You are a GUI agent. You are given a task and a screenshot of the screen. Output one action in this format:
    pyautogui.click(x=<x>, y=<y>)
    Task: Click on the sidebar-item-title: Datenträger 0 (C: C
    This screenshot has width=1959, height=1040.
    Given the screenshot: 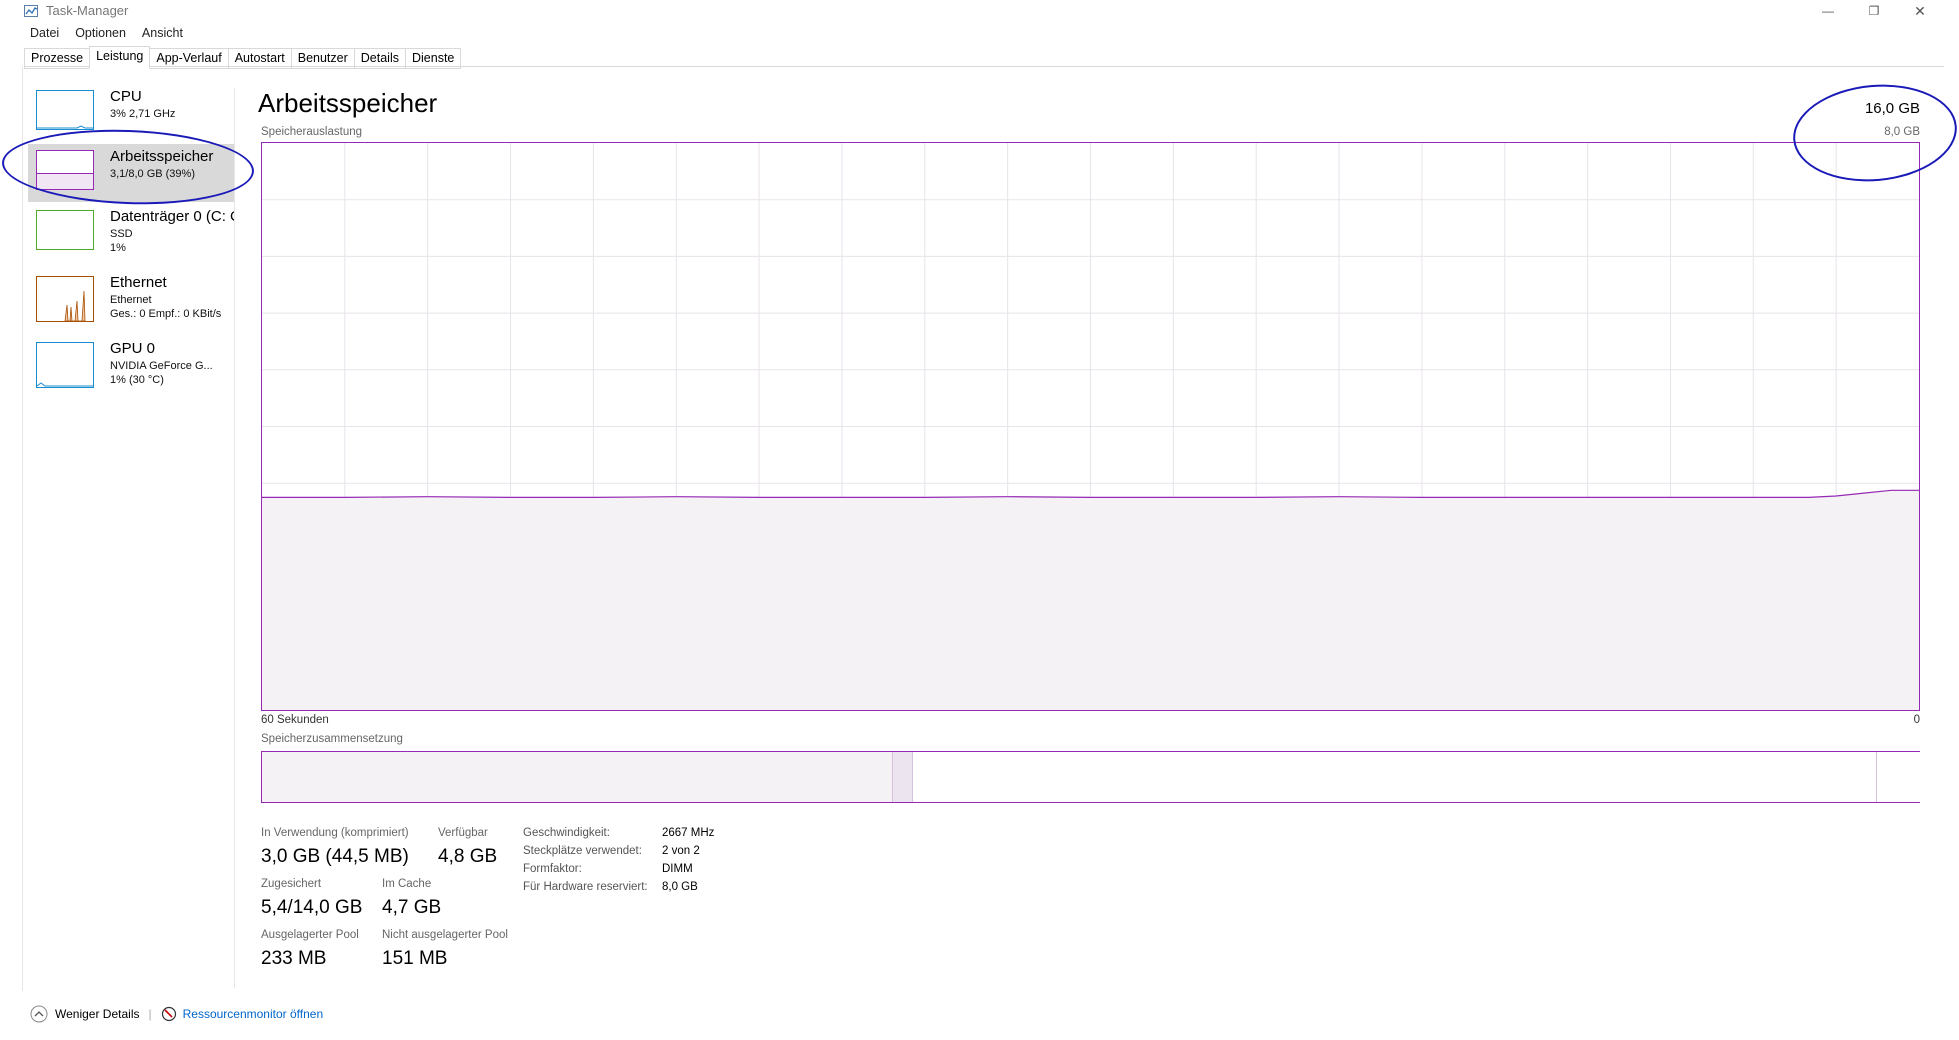 What is the action you would take?
    pyautogui.click(x=172, y=216)
    